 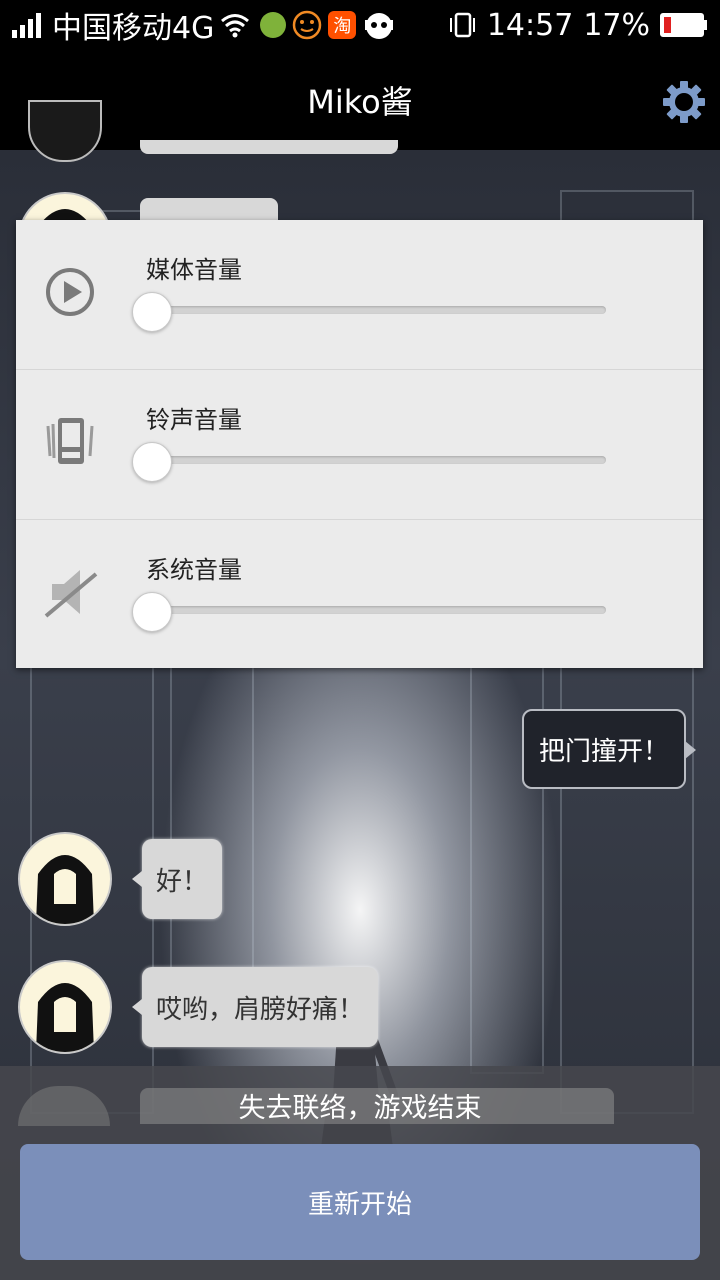 I want to click on smiley-icon, so click(x=307, y=25).